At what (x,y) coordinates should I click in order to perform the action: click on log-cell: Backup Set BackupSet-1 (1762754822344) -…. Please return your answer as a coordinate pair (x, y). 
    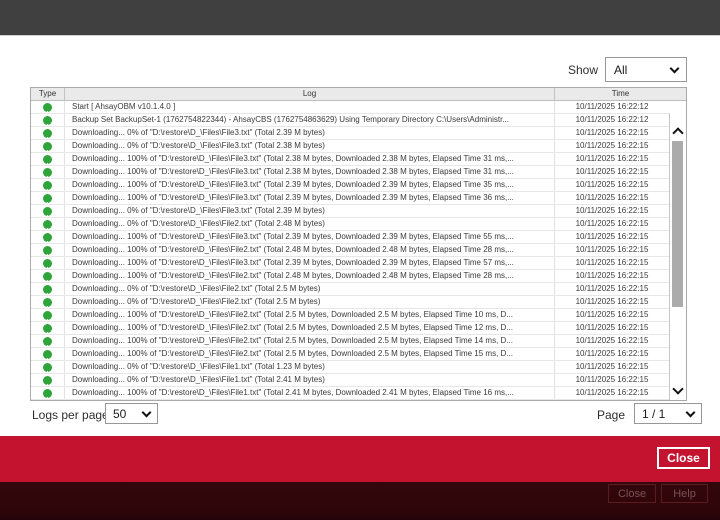
    Looking at the image, I should click on (310, 120).